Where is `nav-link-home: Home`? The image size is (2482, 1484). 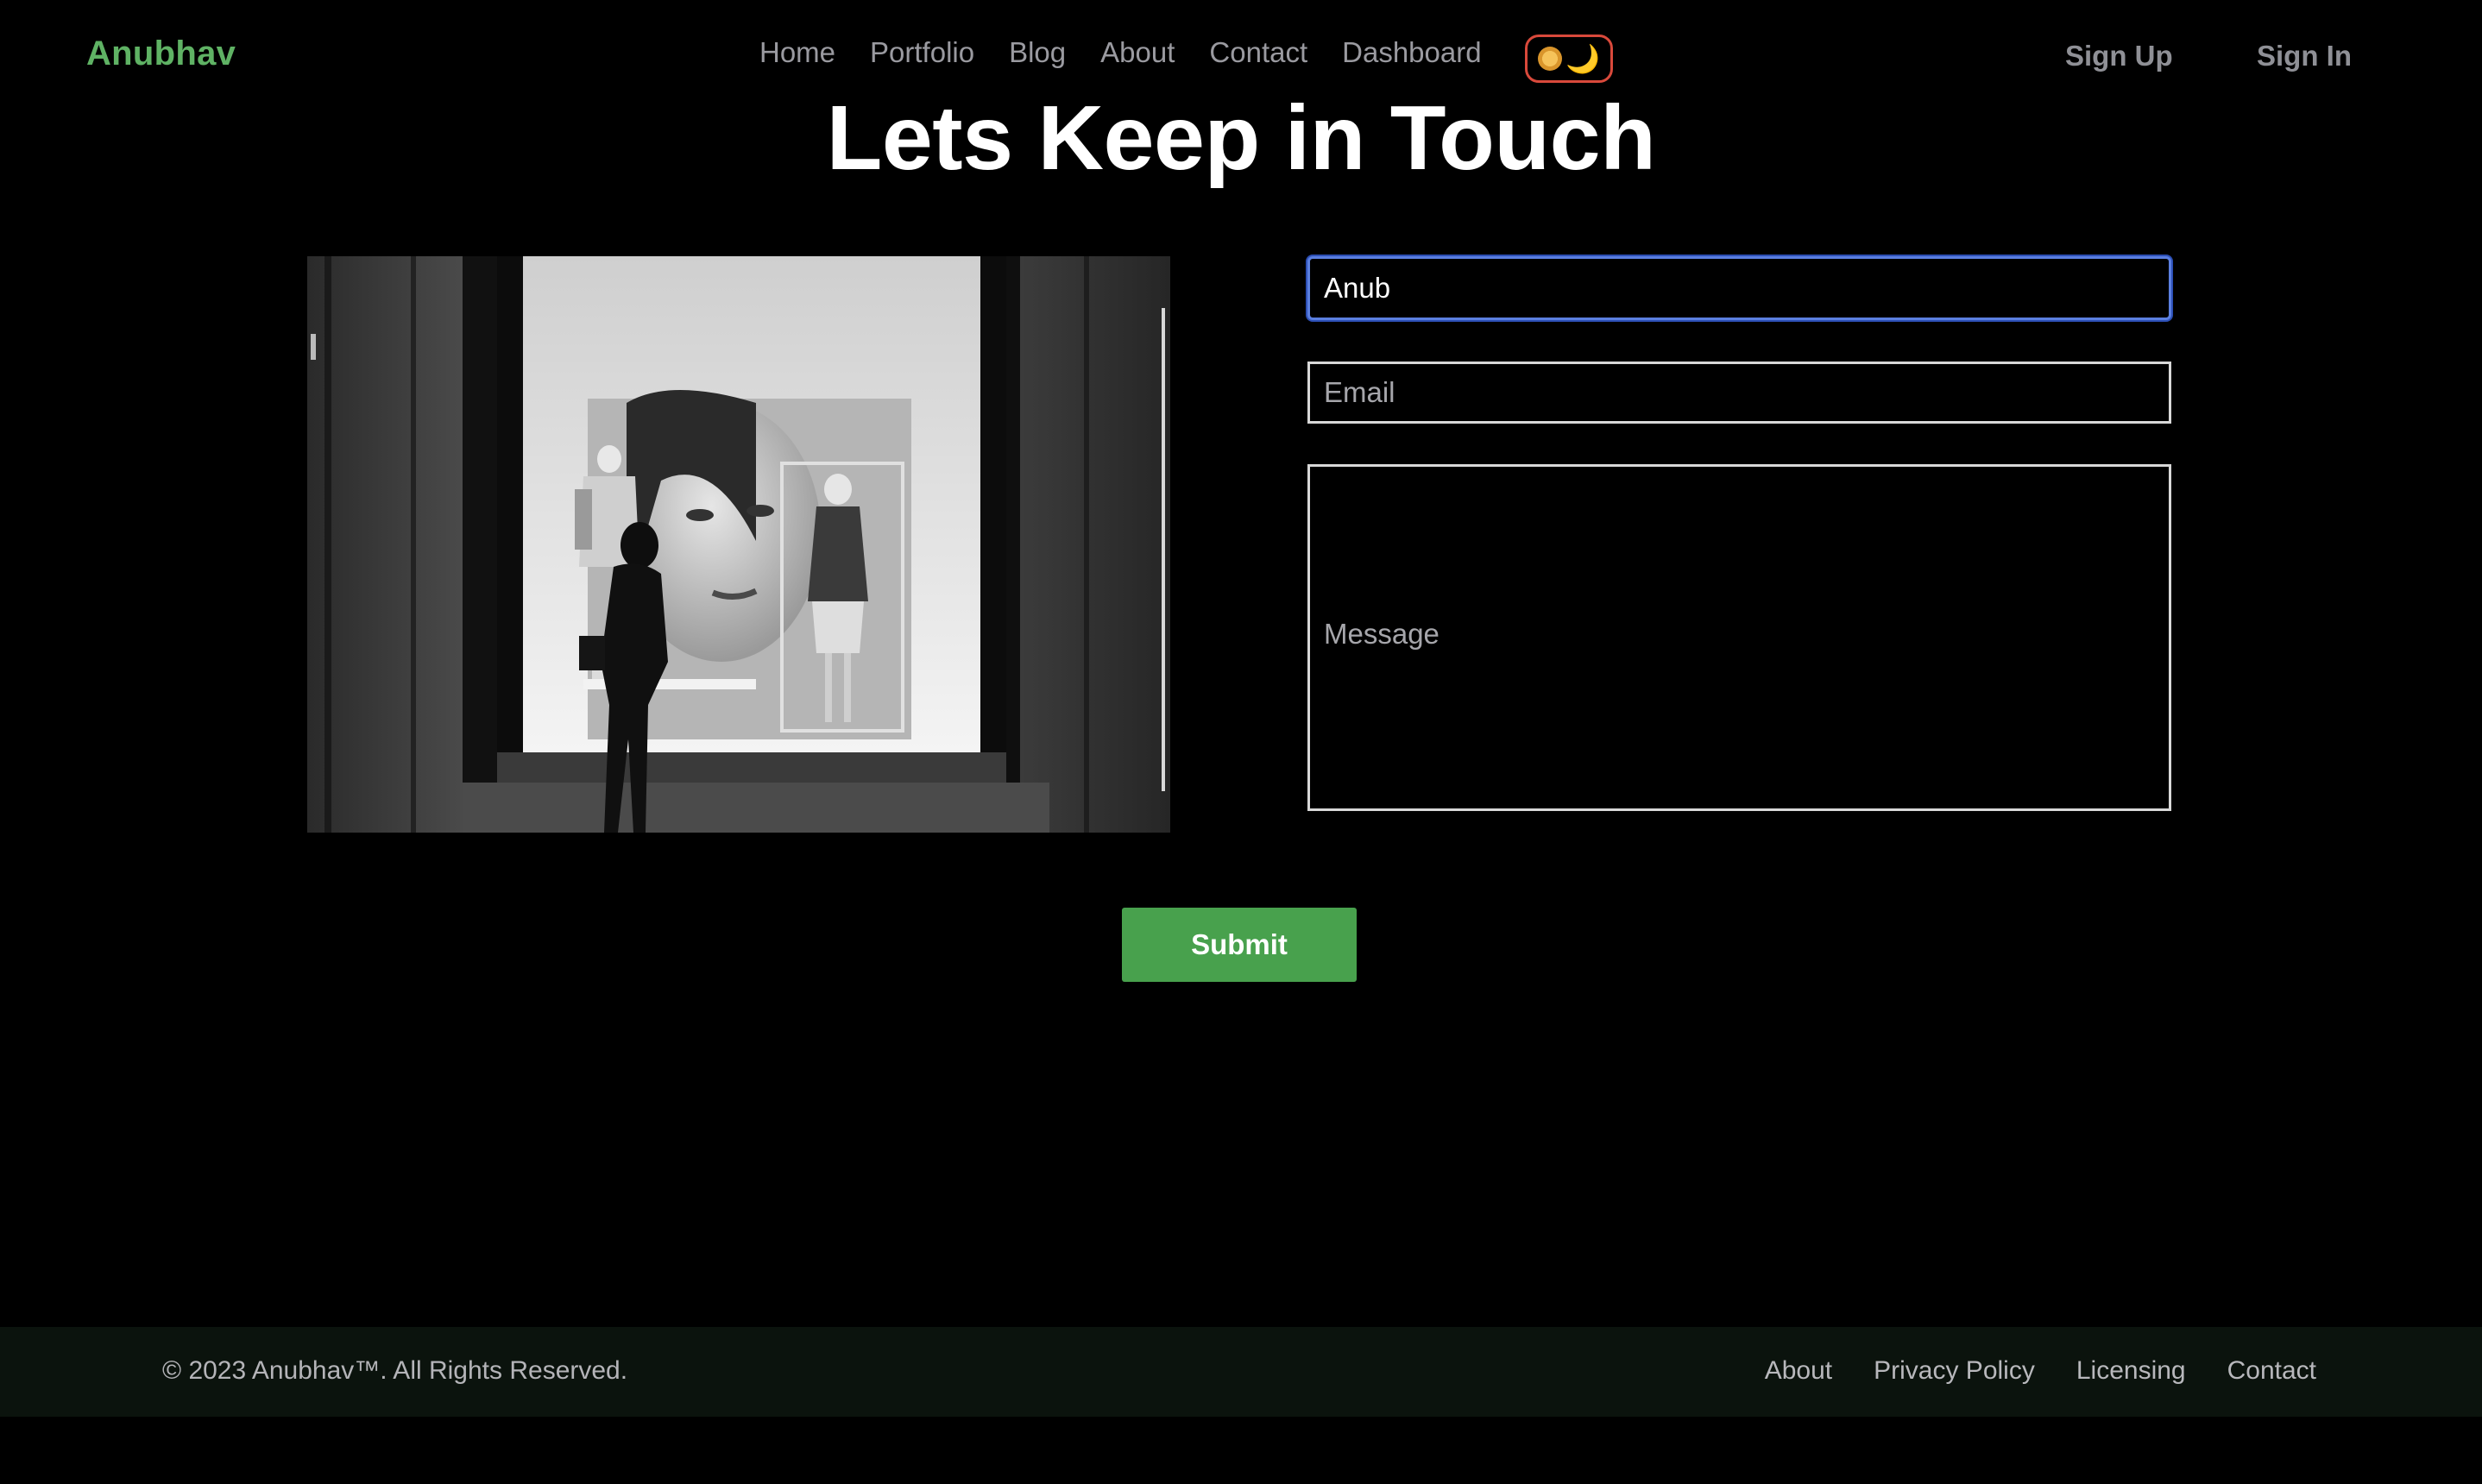 nav-link-home: Home is located at coordinates (797, 52).